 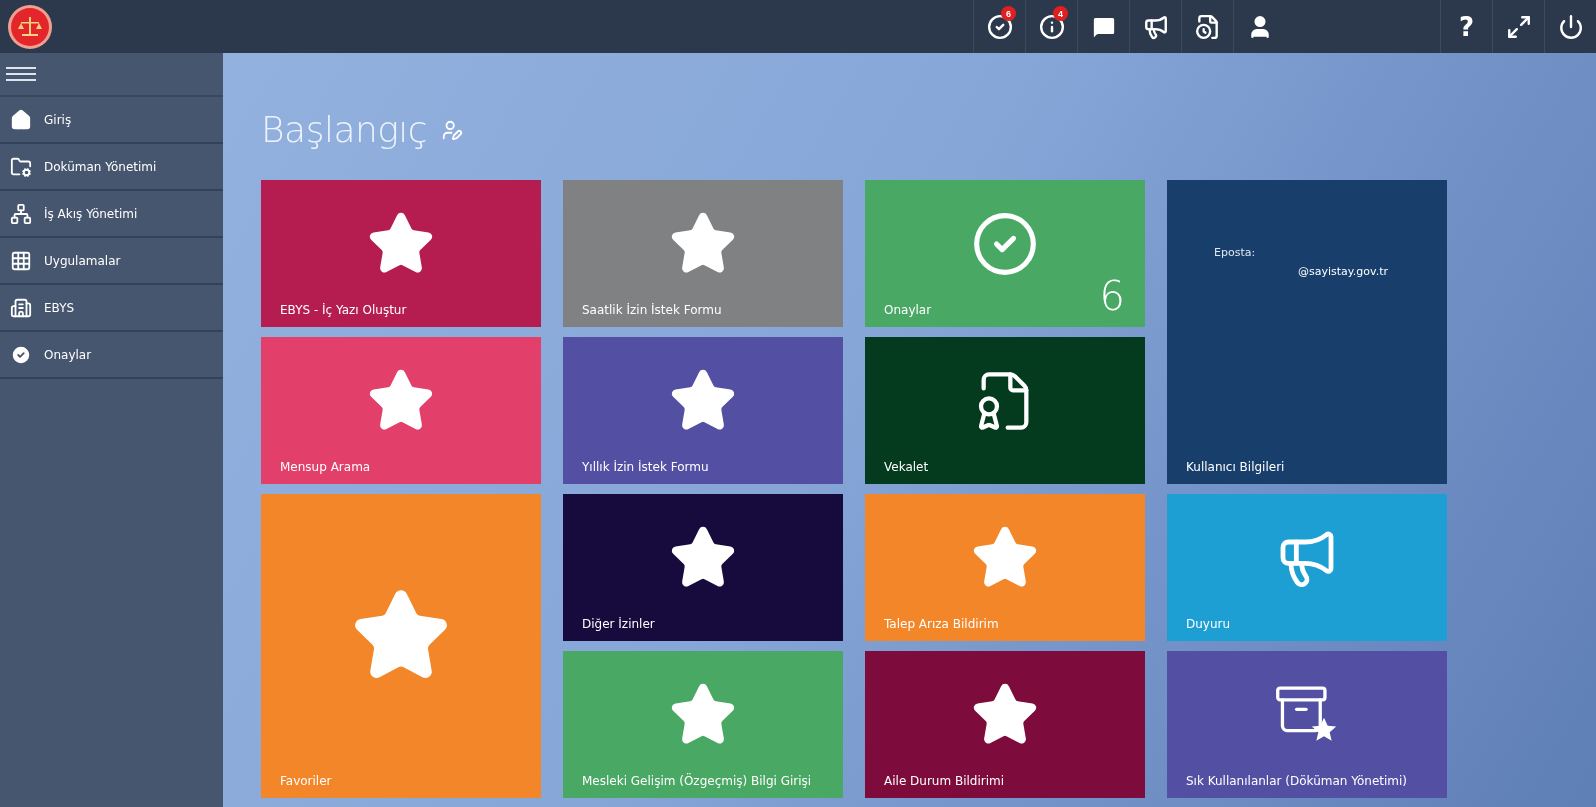 What do you see at coordinates (1307, 332) in the screenshot?
I see `app-tile: Eposta: @sayistay.gov.tr Kullanıcı Bilgileri` at bounding box center [1307, 332].